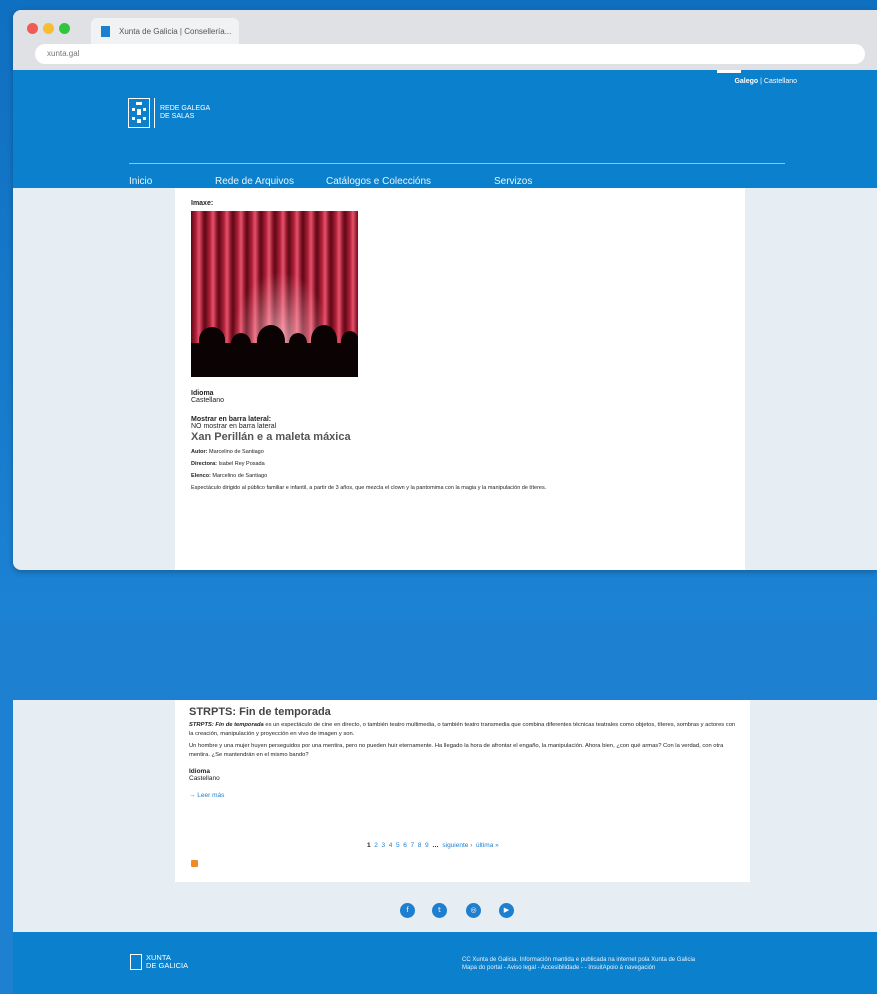  Describe the element at coordinates (729, 71) in the screenshot. I see `lang-indicator` at that location.